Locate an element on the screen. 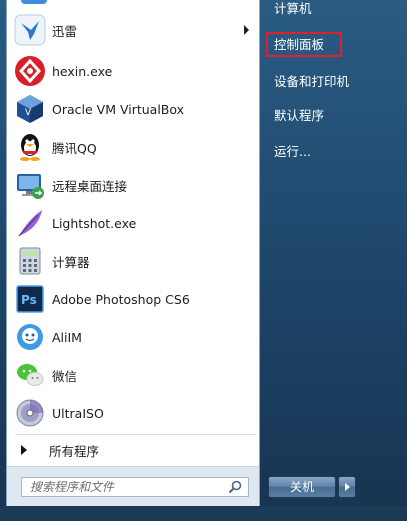 The image size is (407, 521). feather-icon is located at coordinates (30, 223).